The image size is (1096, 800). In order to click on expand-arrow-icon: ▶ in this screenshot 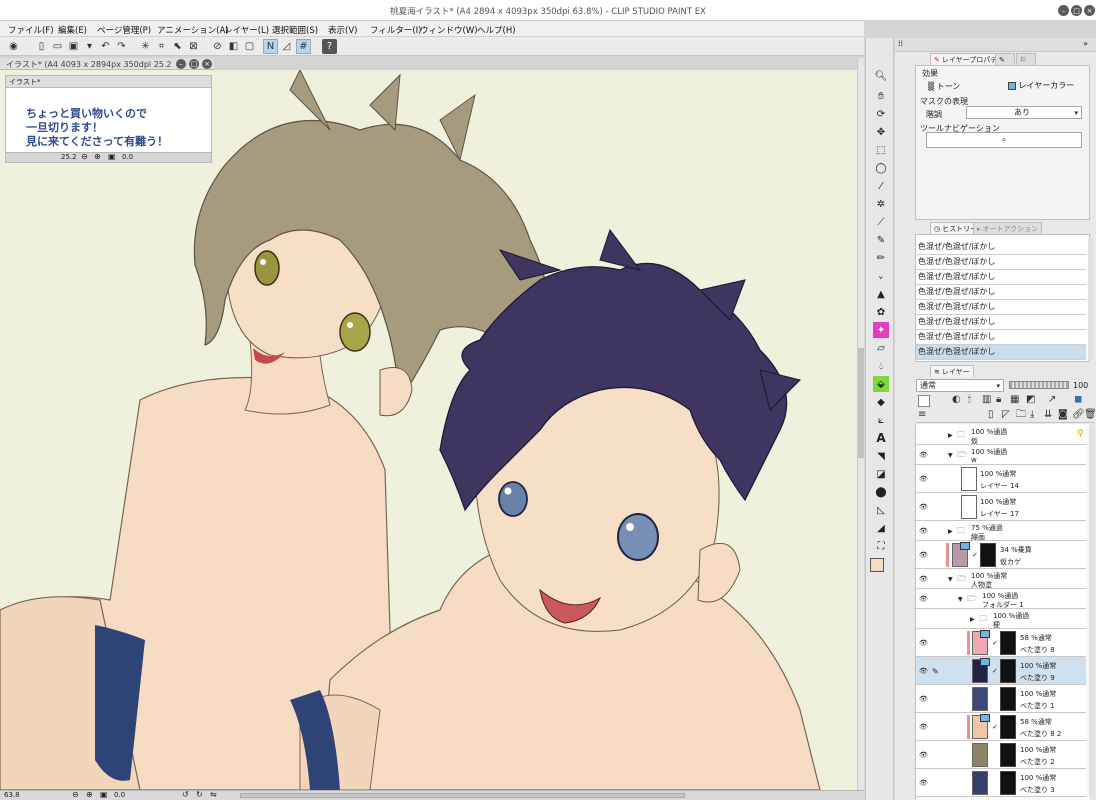, I will do `click(972, 619)`.